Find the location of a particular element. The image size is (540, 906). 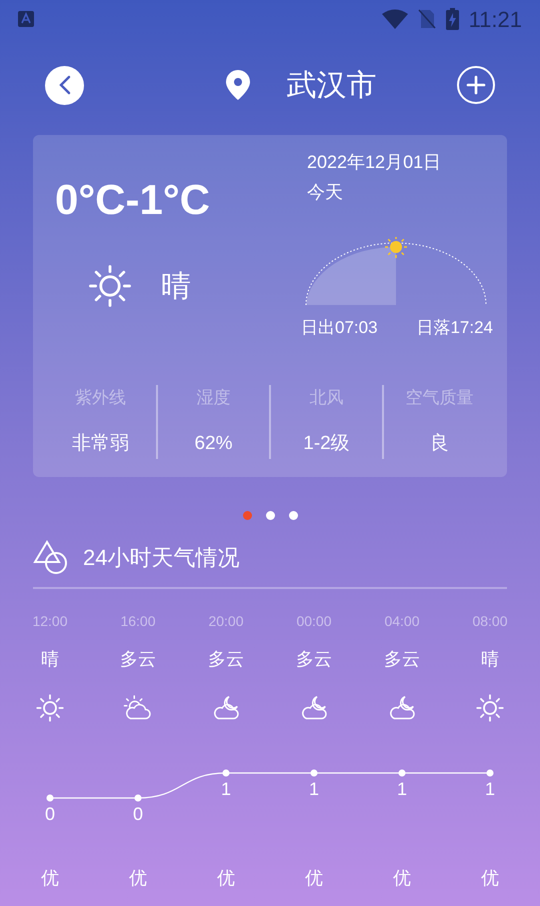

hour-time: 08:00 is located at coordinates (490, 621).